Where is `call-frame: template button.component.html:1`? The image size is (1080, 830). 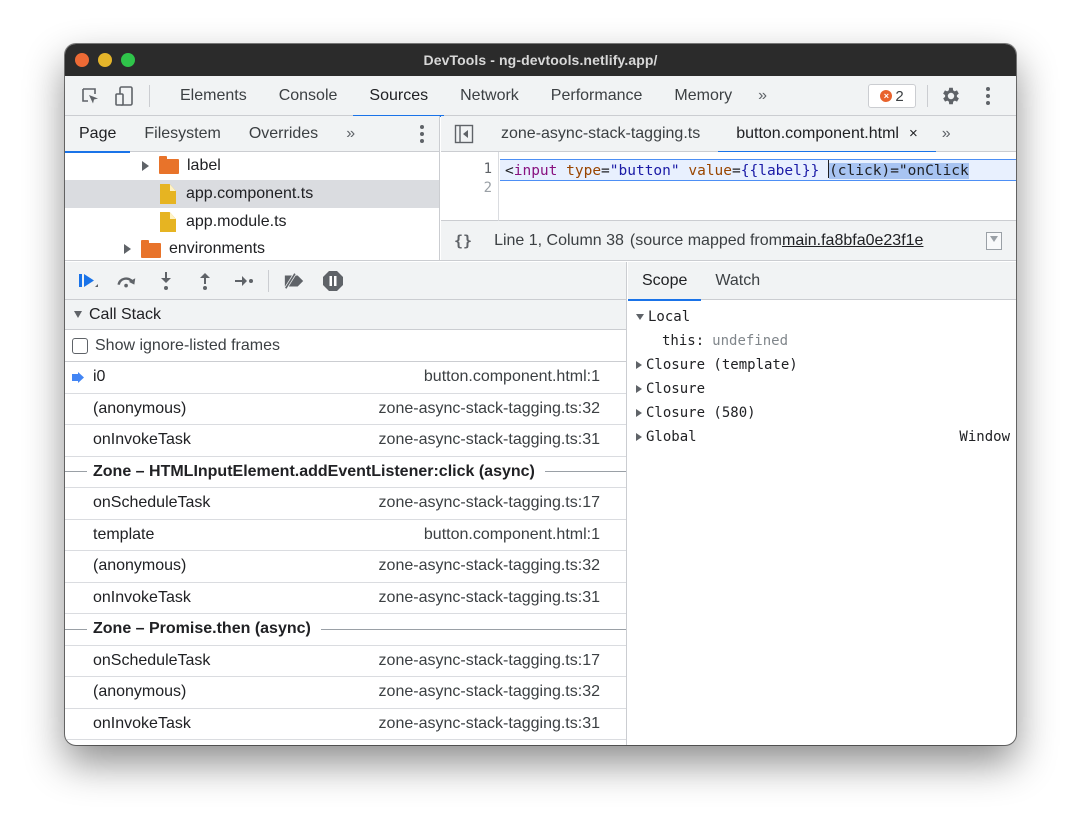 call-frame: template button.component.html:1 is located at coordinates (345, 535).